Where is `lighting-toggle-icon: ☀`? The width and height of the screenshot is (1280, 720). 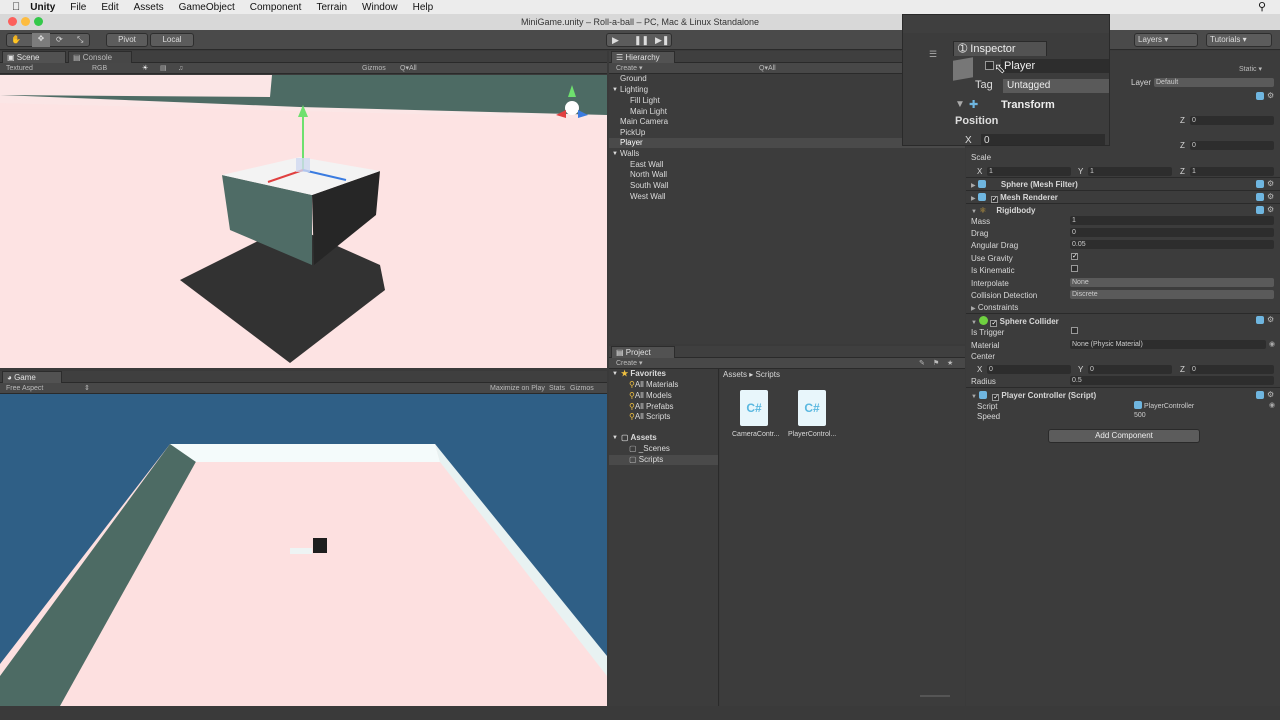 lighting-toggle-icon: ☀ is located at coordinates (145, 68).